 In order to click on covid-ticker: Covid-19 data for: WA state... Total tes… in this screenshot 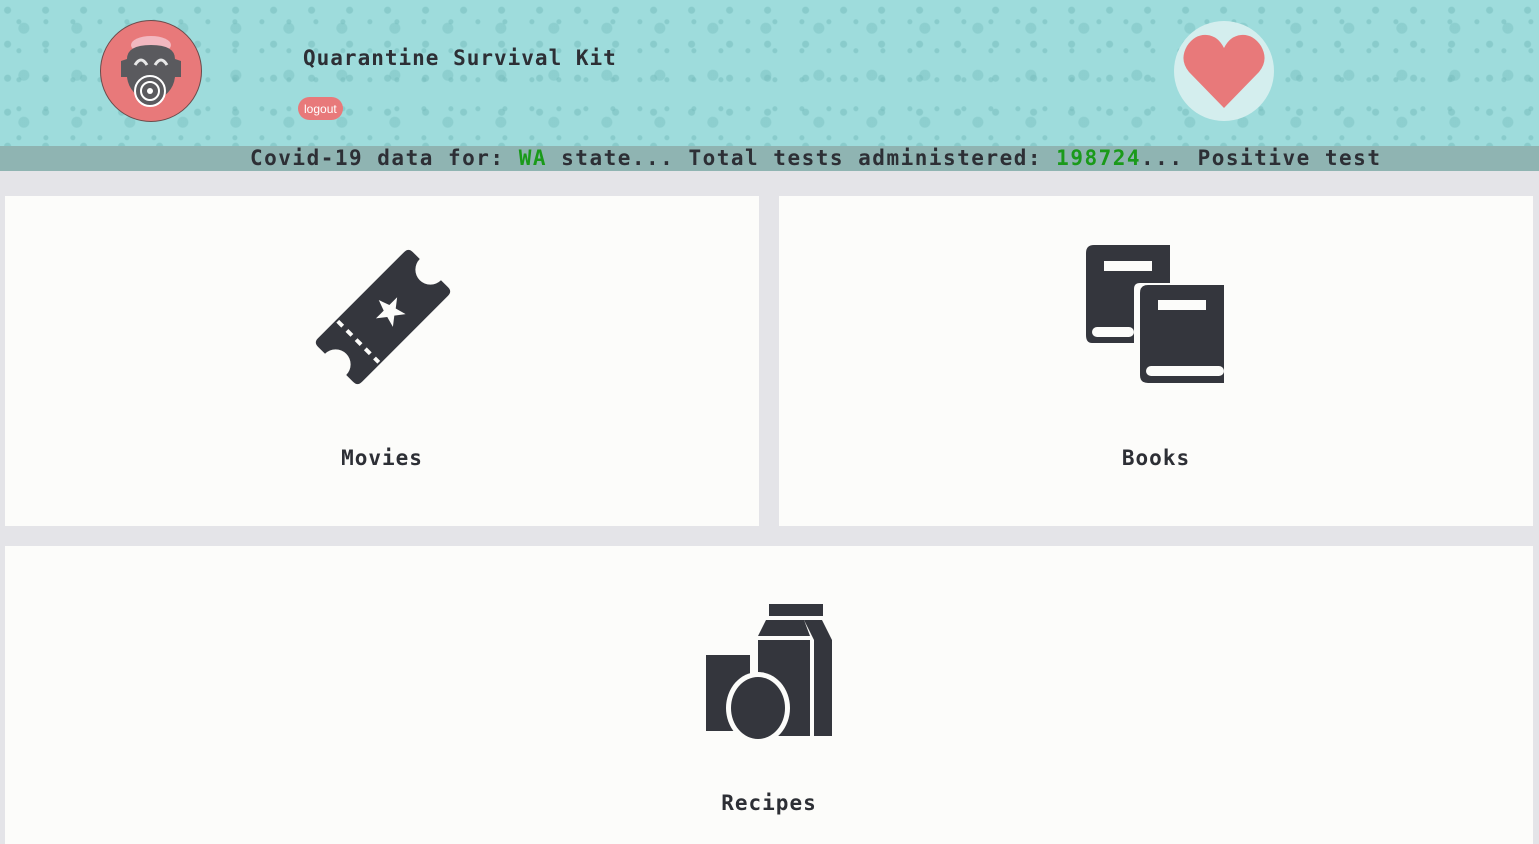, I will do `click(769, 158)`.